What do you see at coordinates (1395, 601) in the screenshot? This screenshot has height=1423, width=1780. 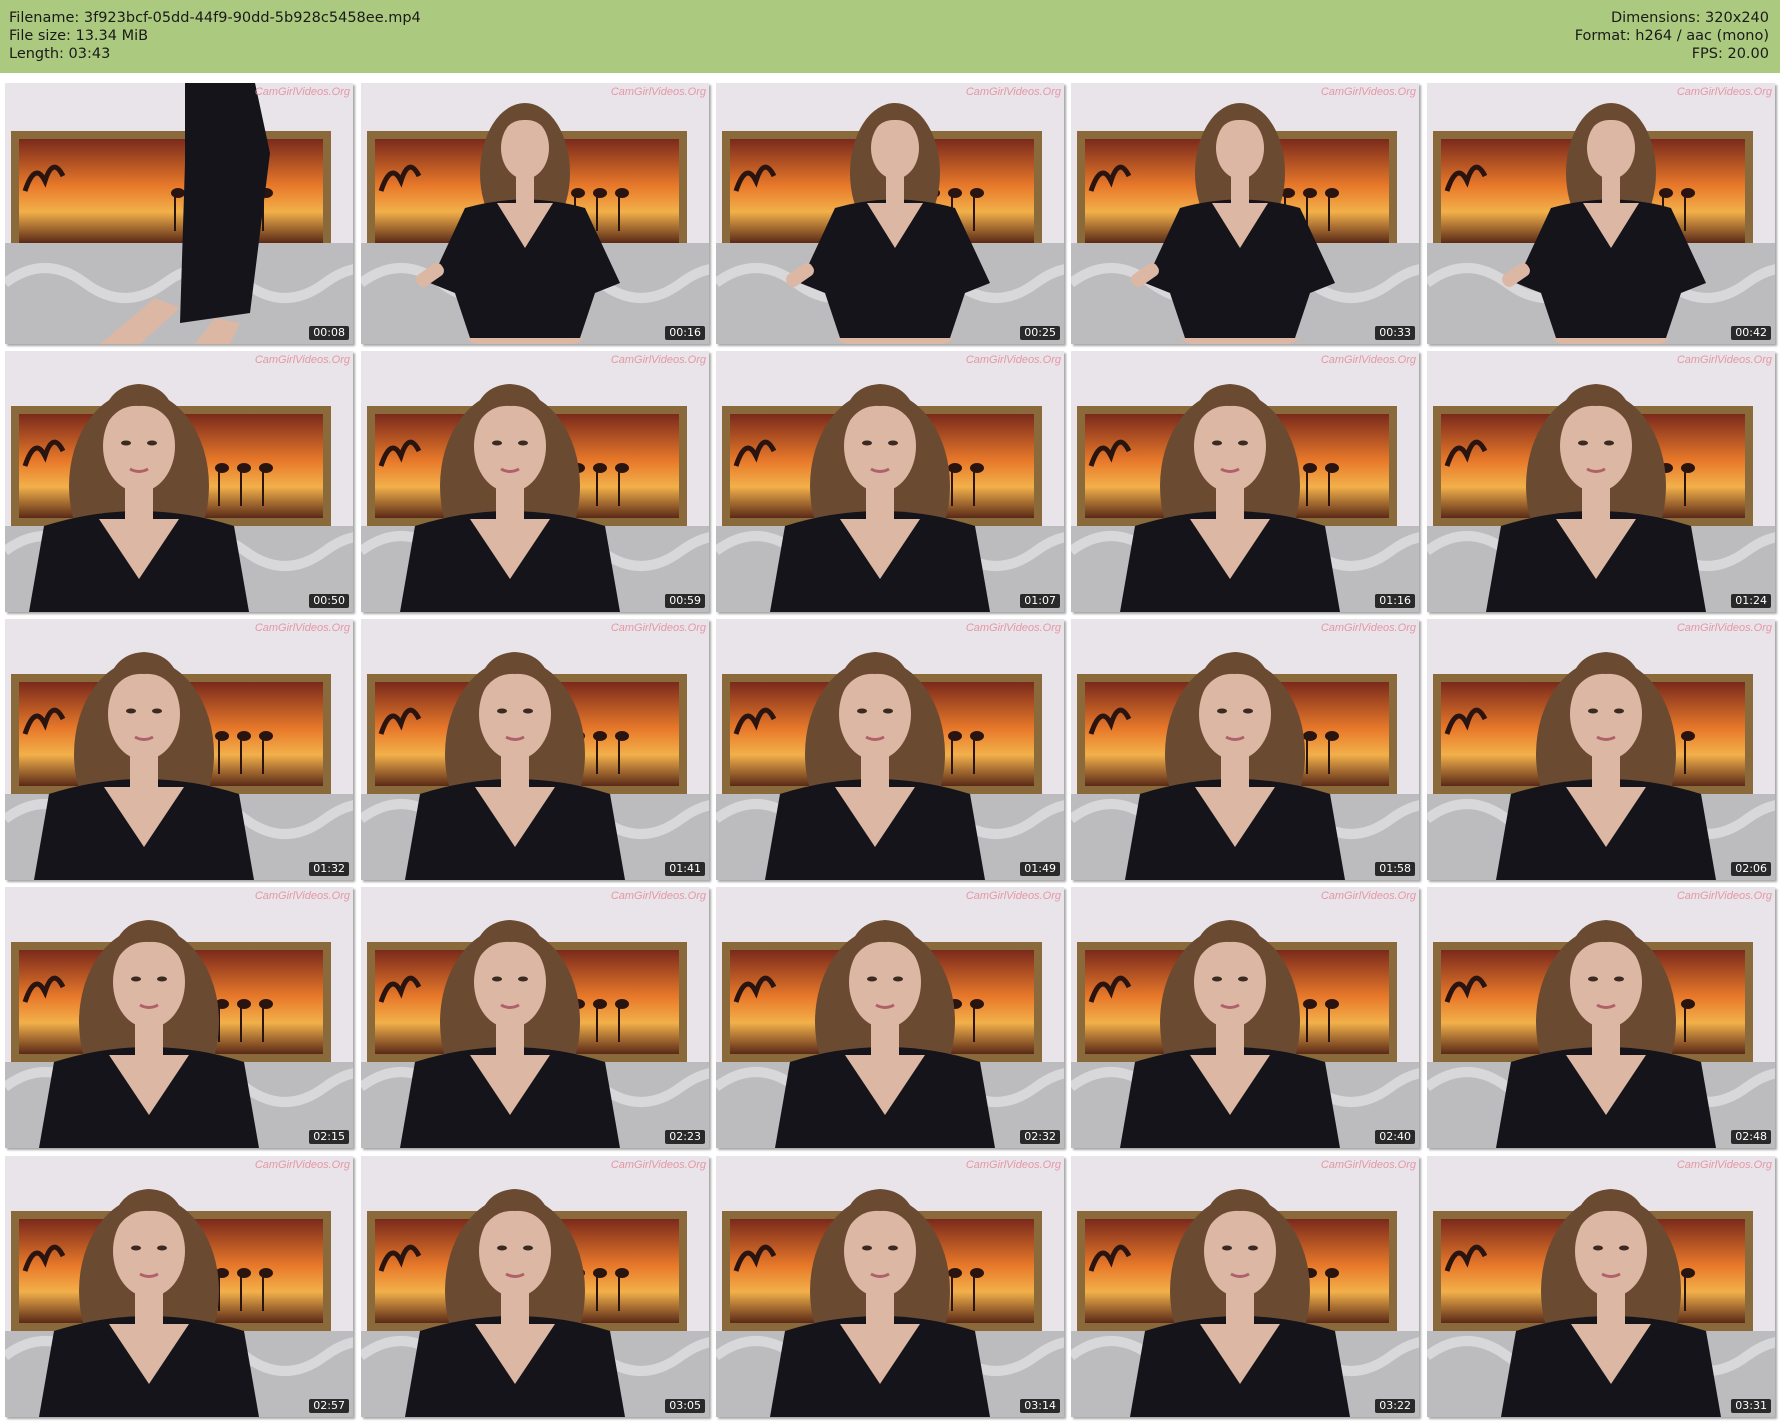 I see `timestamp-label: 01:16` at bounding box center [1395, 601].